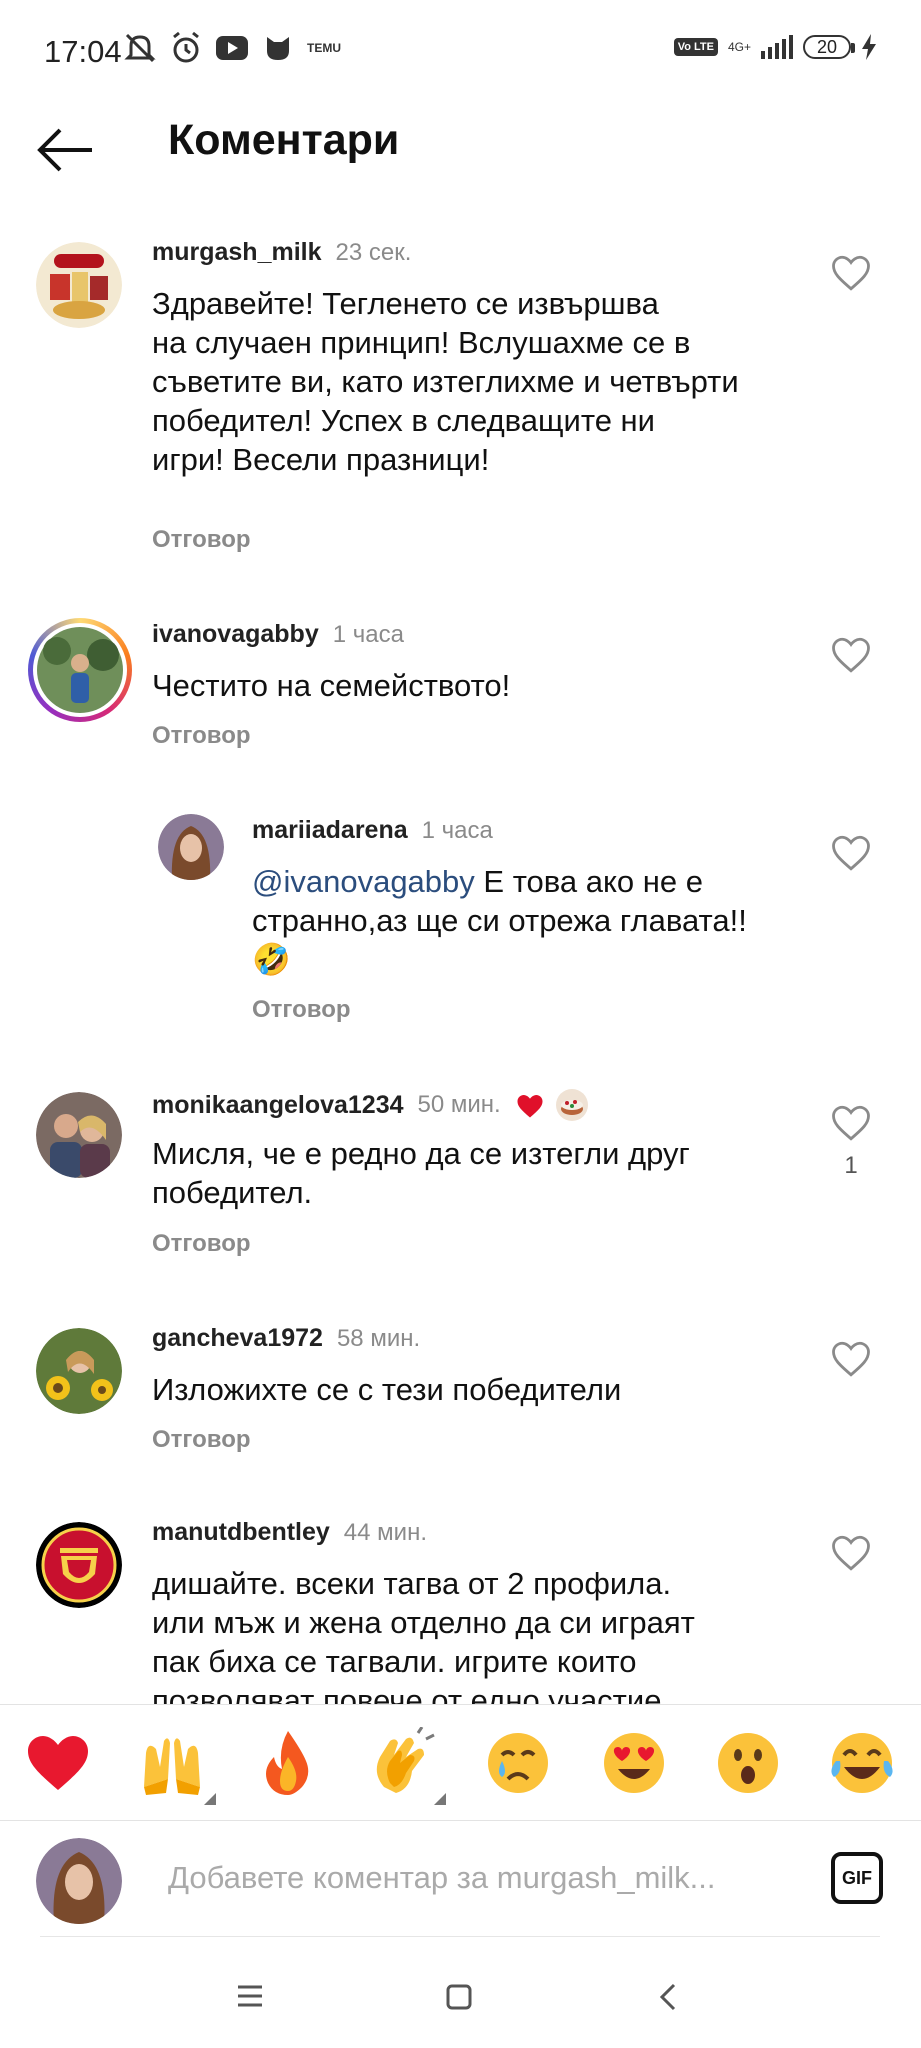 This screenshot has height=2048, width=921. Describe the element at coordinates (460, 1936) in the screenshot. I see `divider` at that location.